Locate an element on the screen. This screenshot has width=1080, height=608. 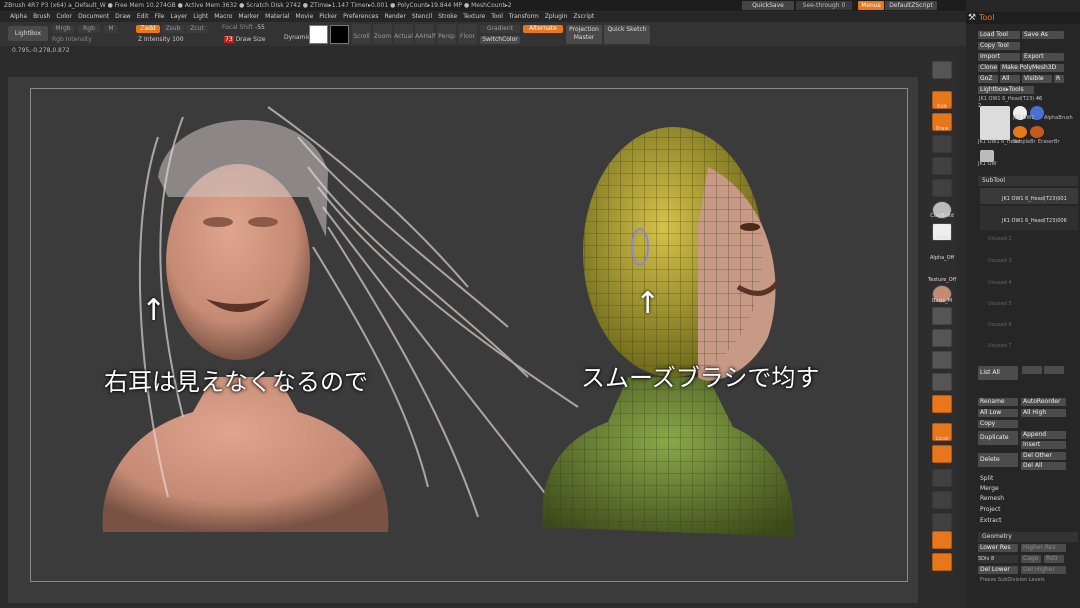
del-other-button: Del Other is located at coordinates (1043, 456).